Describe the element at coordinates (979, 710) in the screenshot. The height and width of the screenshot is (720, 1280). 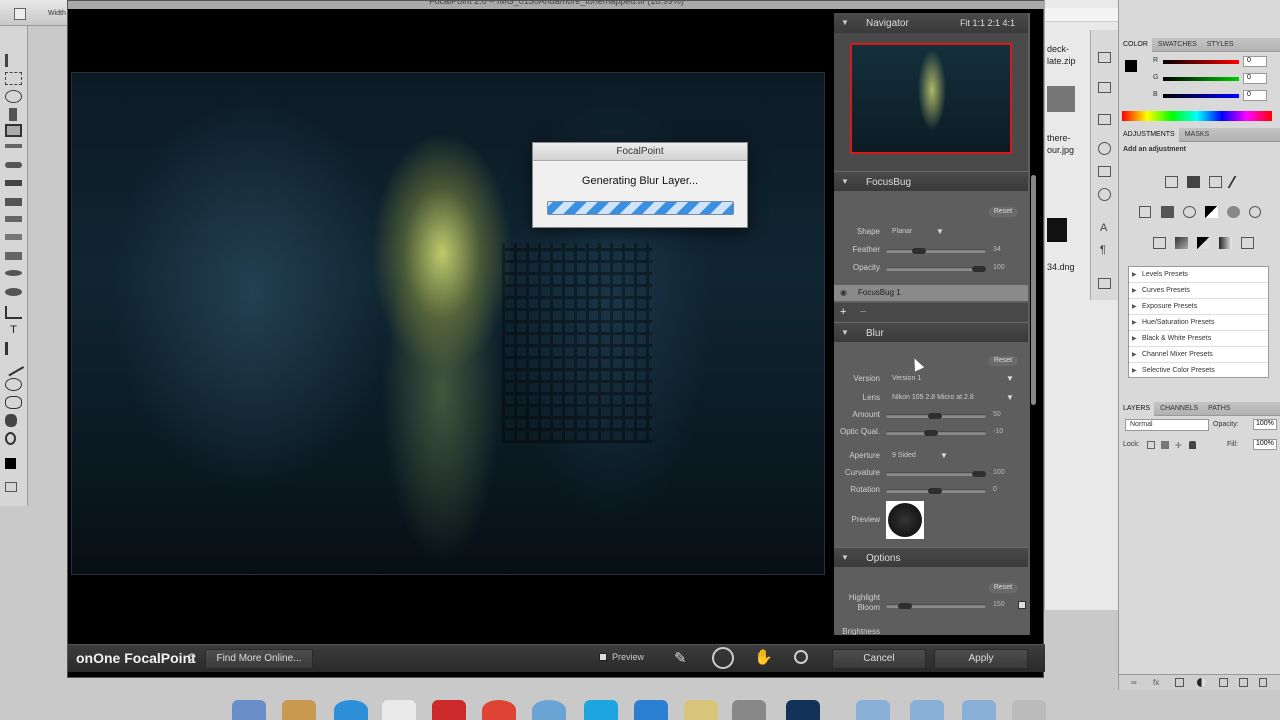
I see `folder-icon` at that location.